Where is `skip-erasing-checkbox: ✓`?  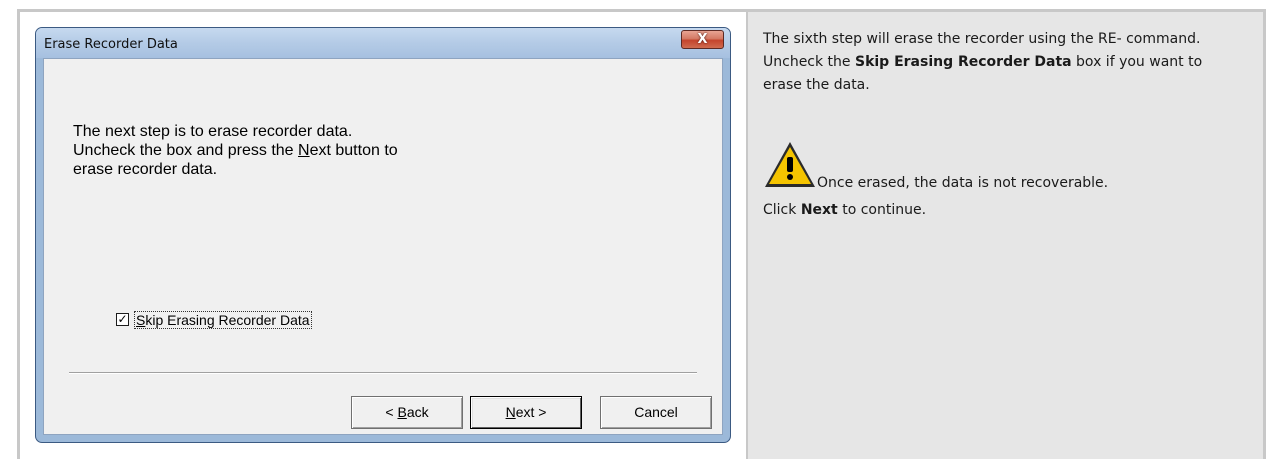
skip-erasing-checkbox: ✓ is located at coordinates (122, 319).